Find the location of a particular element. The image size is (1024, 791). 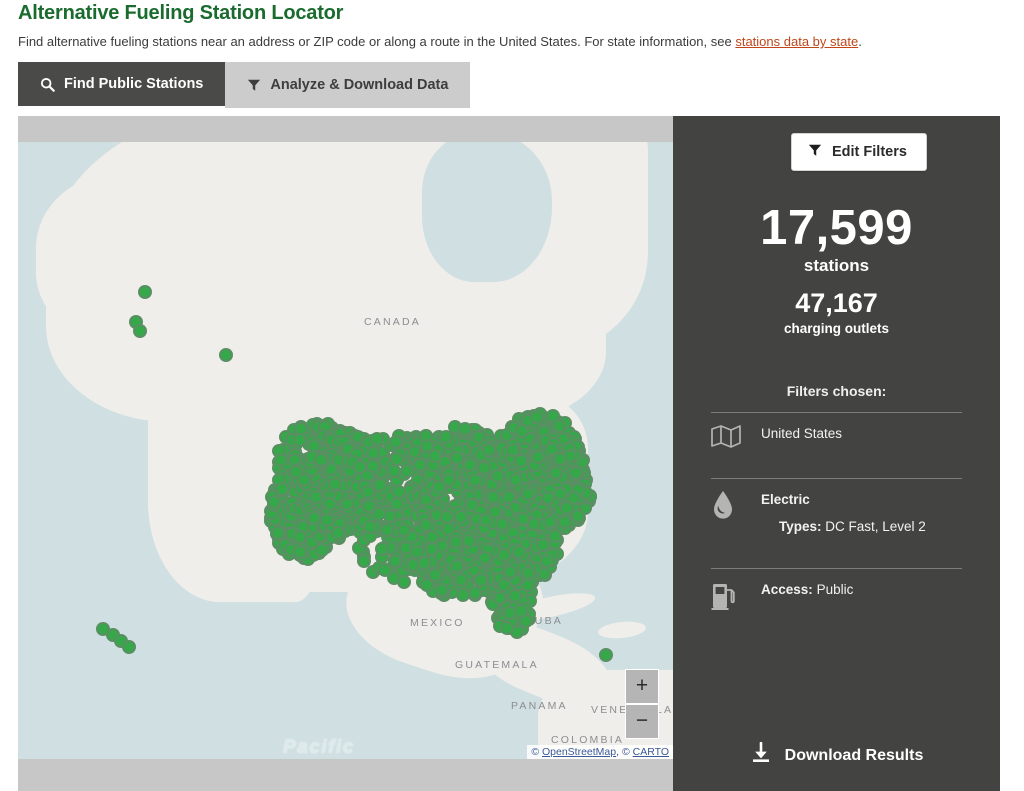

zoom-out-button: − is located at coordinates (642, 721).